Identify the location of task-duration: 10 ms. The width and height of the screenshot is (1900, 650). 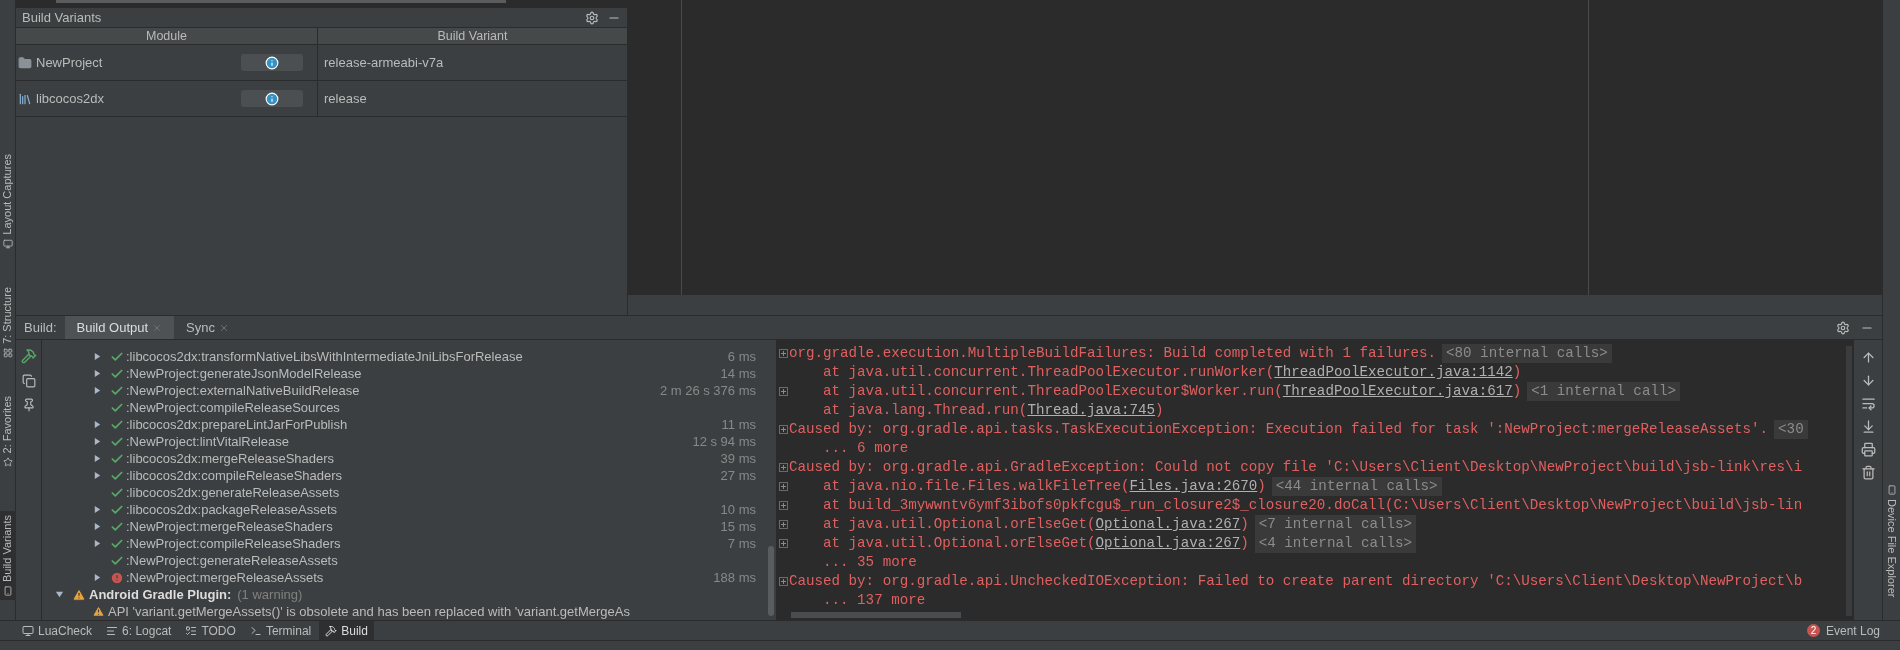
(738, 509).